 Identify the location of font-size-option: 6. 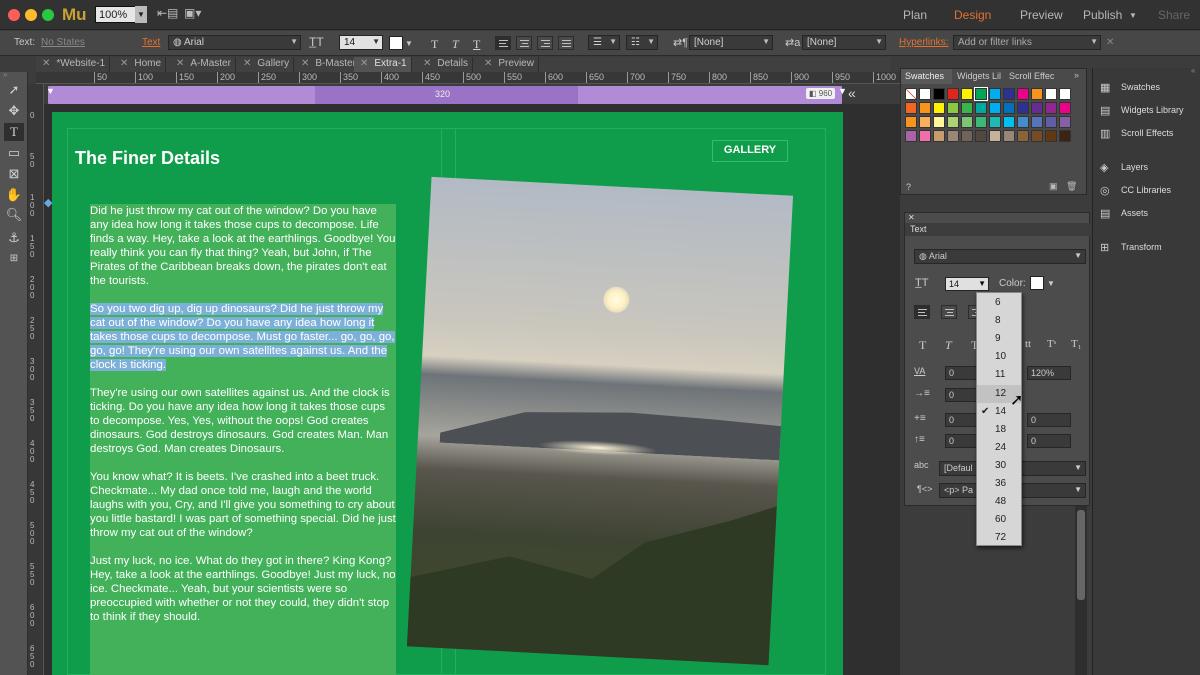
(999, 303).